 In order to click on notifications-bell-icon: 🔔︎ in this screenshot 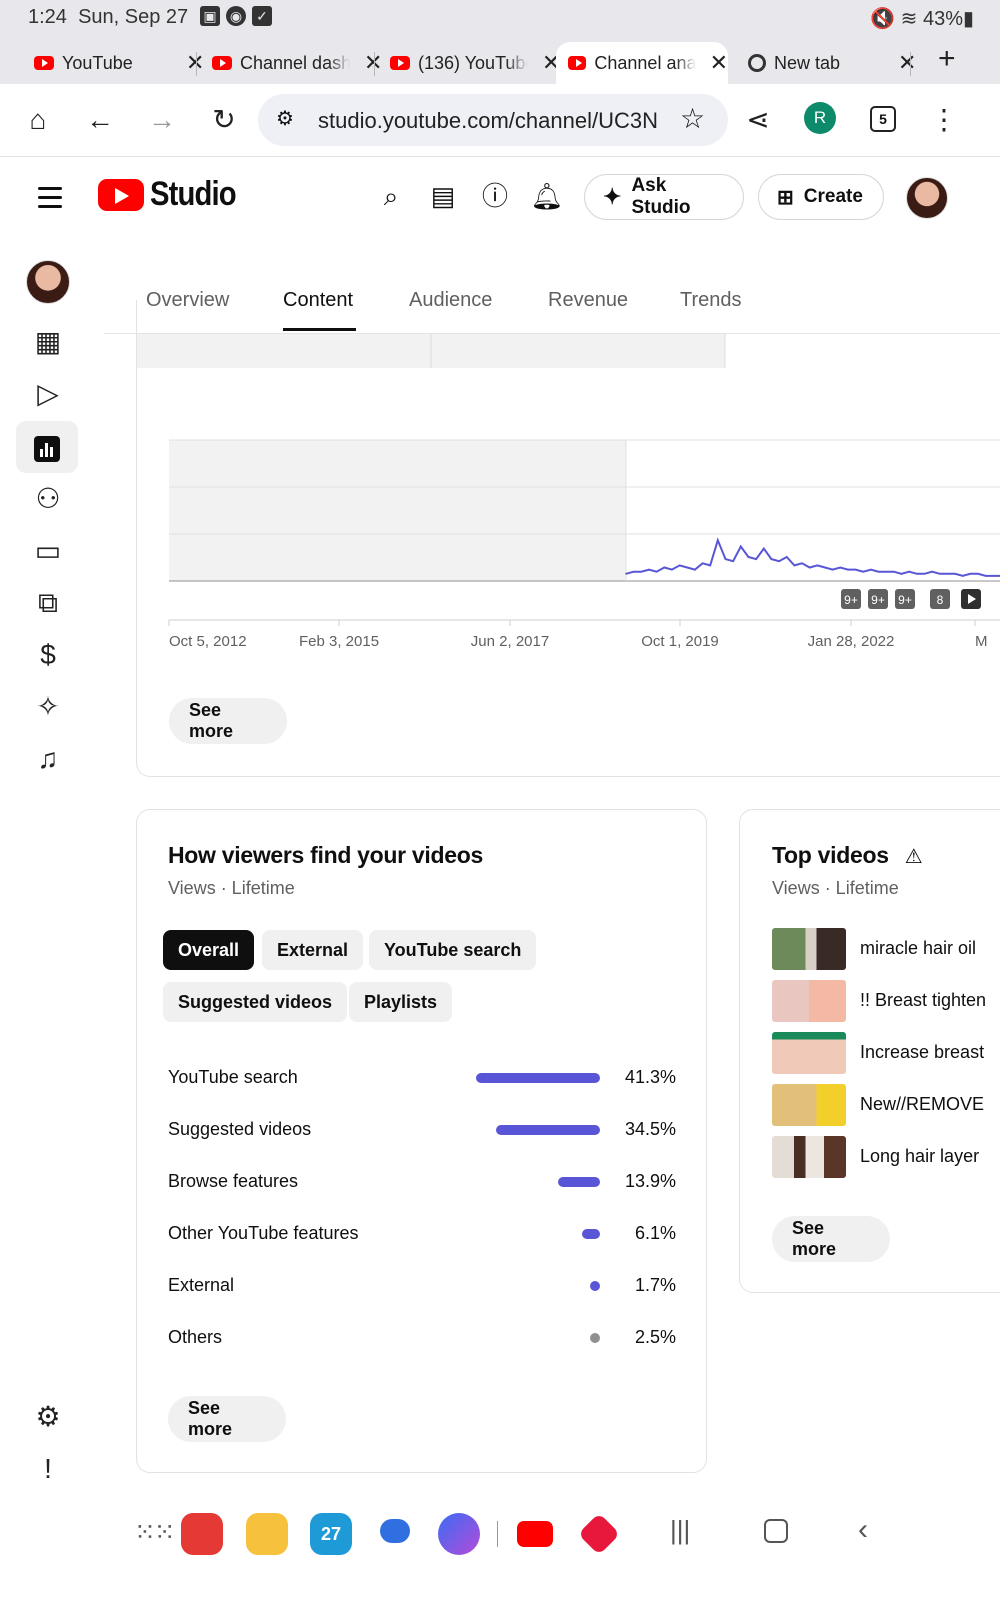, I will do `click(547, 196)`.